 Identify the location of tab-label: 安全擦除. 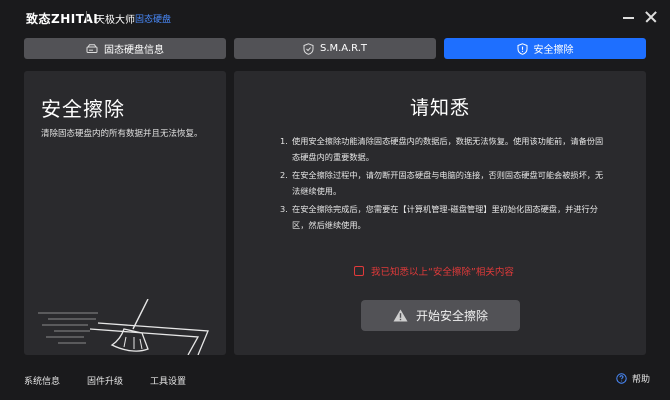
(553, 50).